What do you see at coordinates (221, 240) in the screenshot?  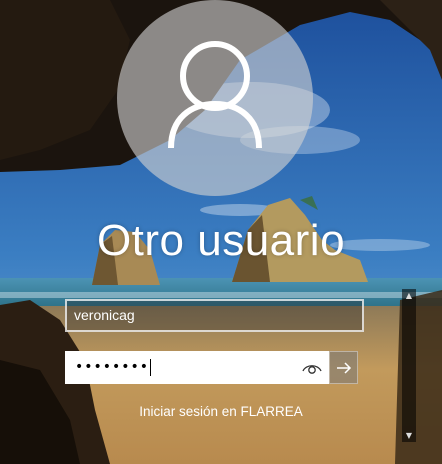 I see `user-display-name: Otro usuario` at bounding box center [221, 240].